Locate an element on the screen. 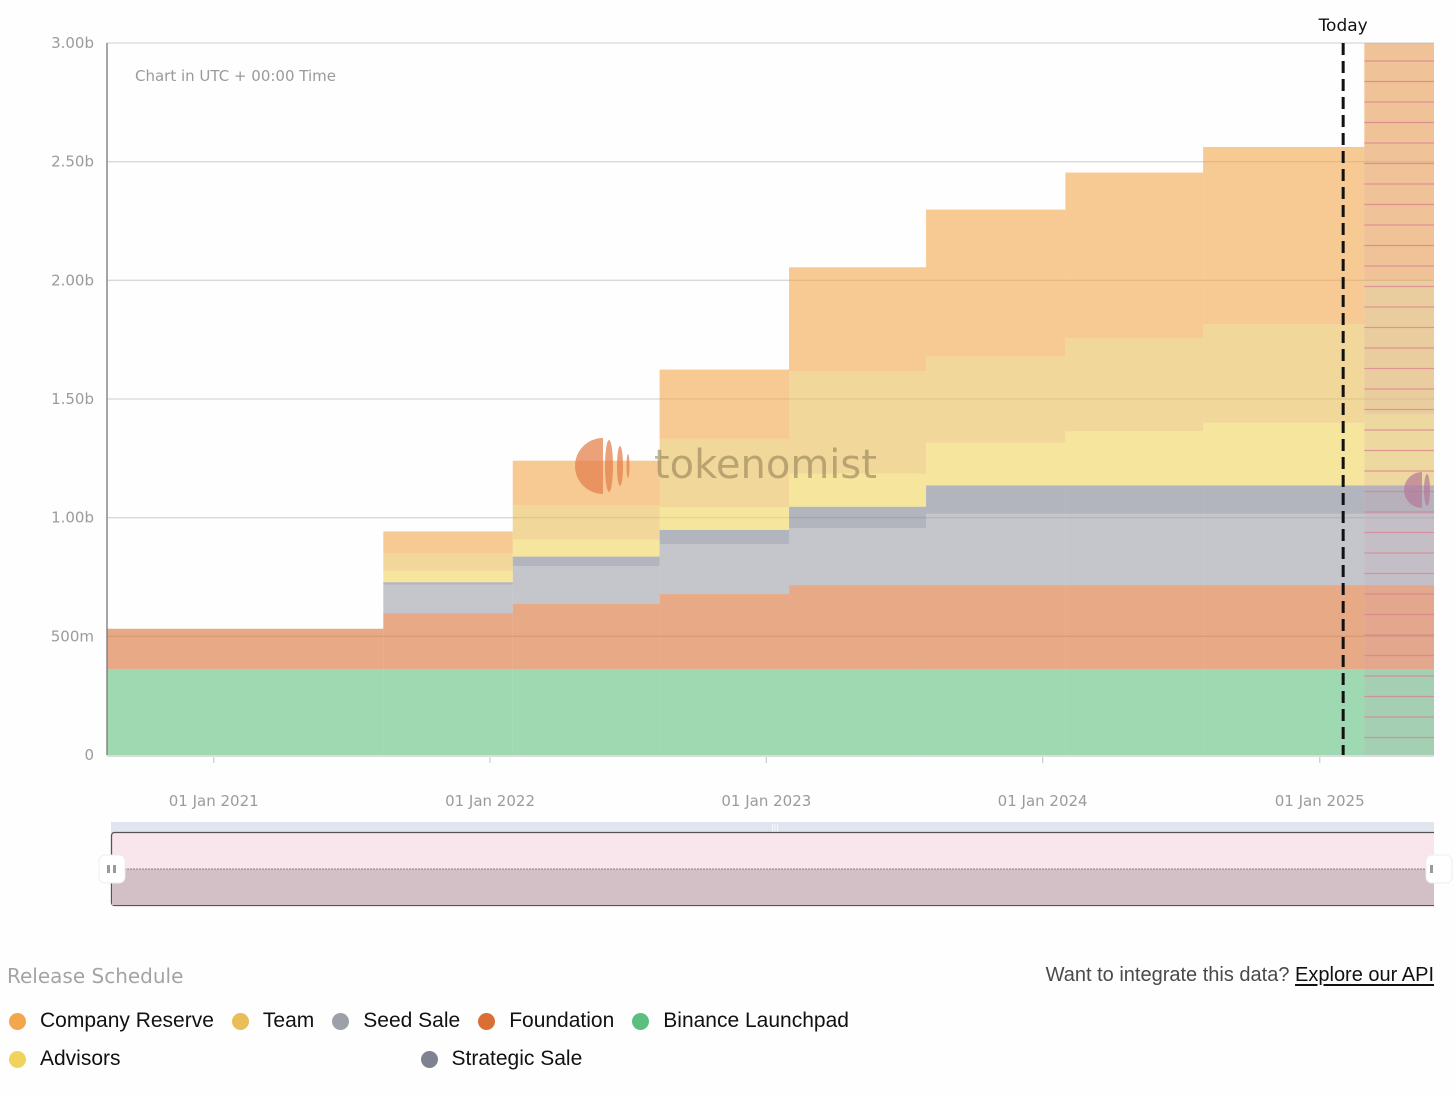  x-tick-label: 01 Jan 2021 is located at coordinates (214, 801).